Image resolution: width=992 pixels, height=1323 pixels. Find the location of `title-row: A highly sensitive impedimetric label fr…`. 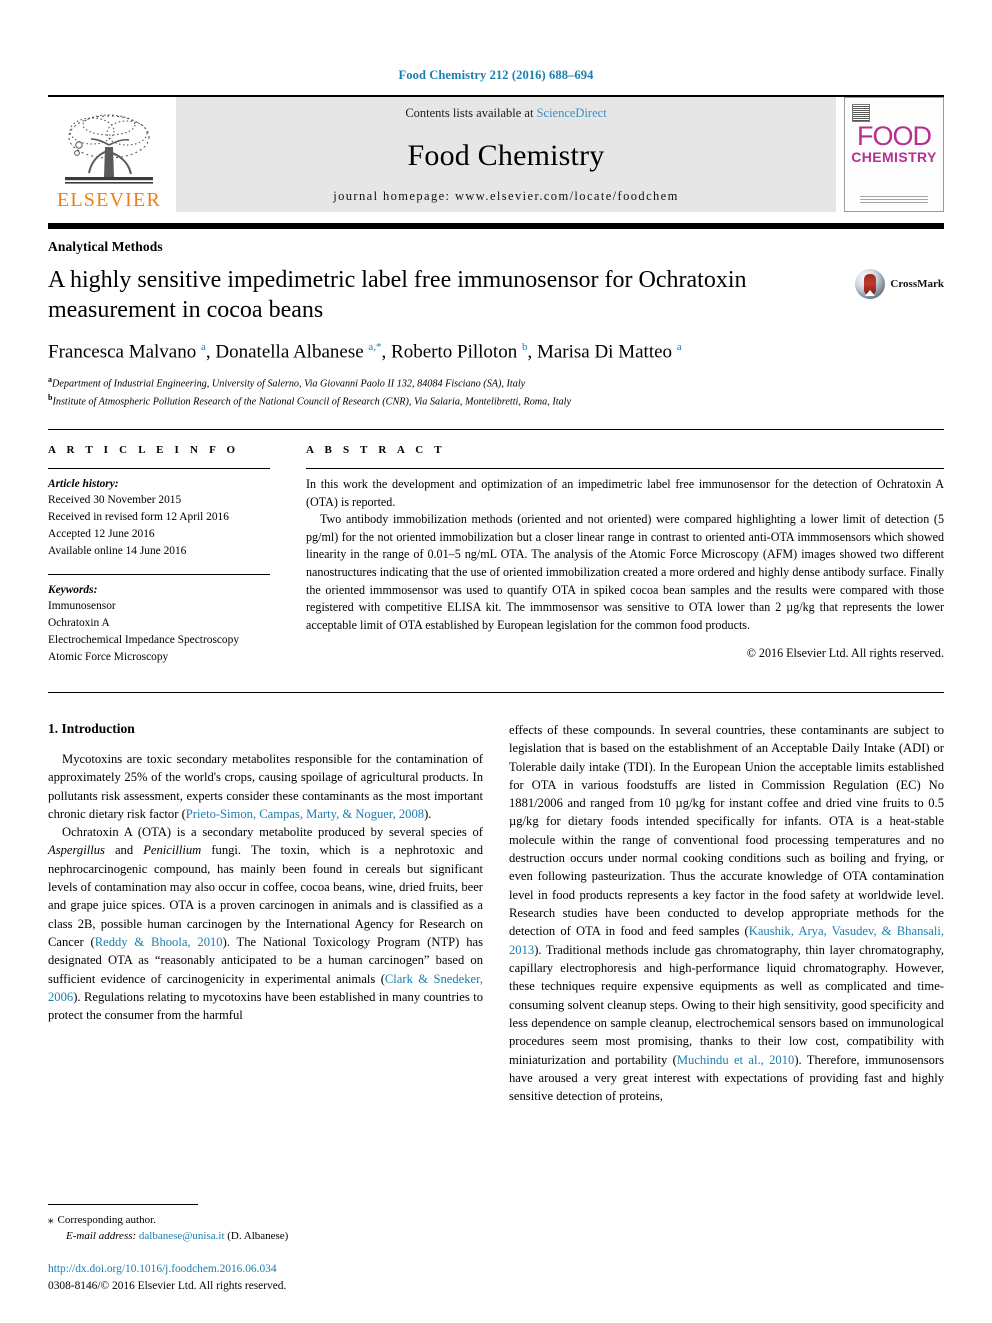

title-row: A highly sensitive impedimetric label fr… is located at coordinates (496, 296).